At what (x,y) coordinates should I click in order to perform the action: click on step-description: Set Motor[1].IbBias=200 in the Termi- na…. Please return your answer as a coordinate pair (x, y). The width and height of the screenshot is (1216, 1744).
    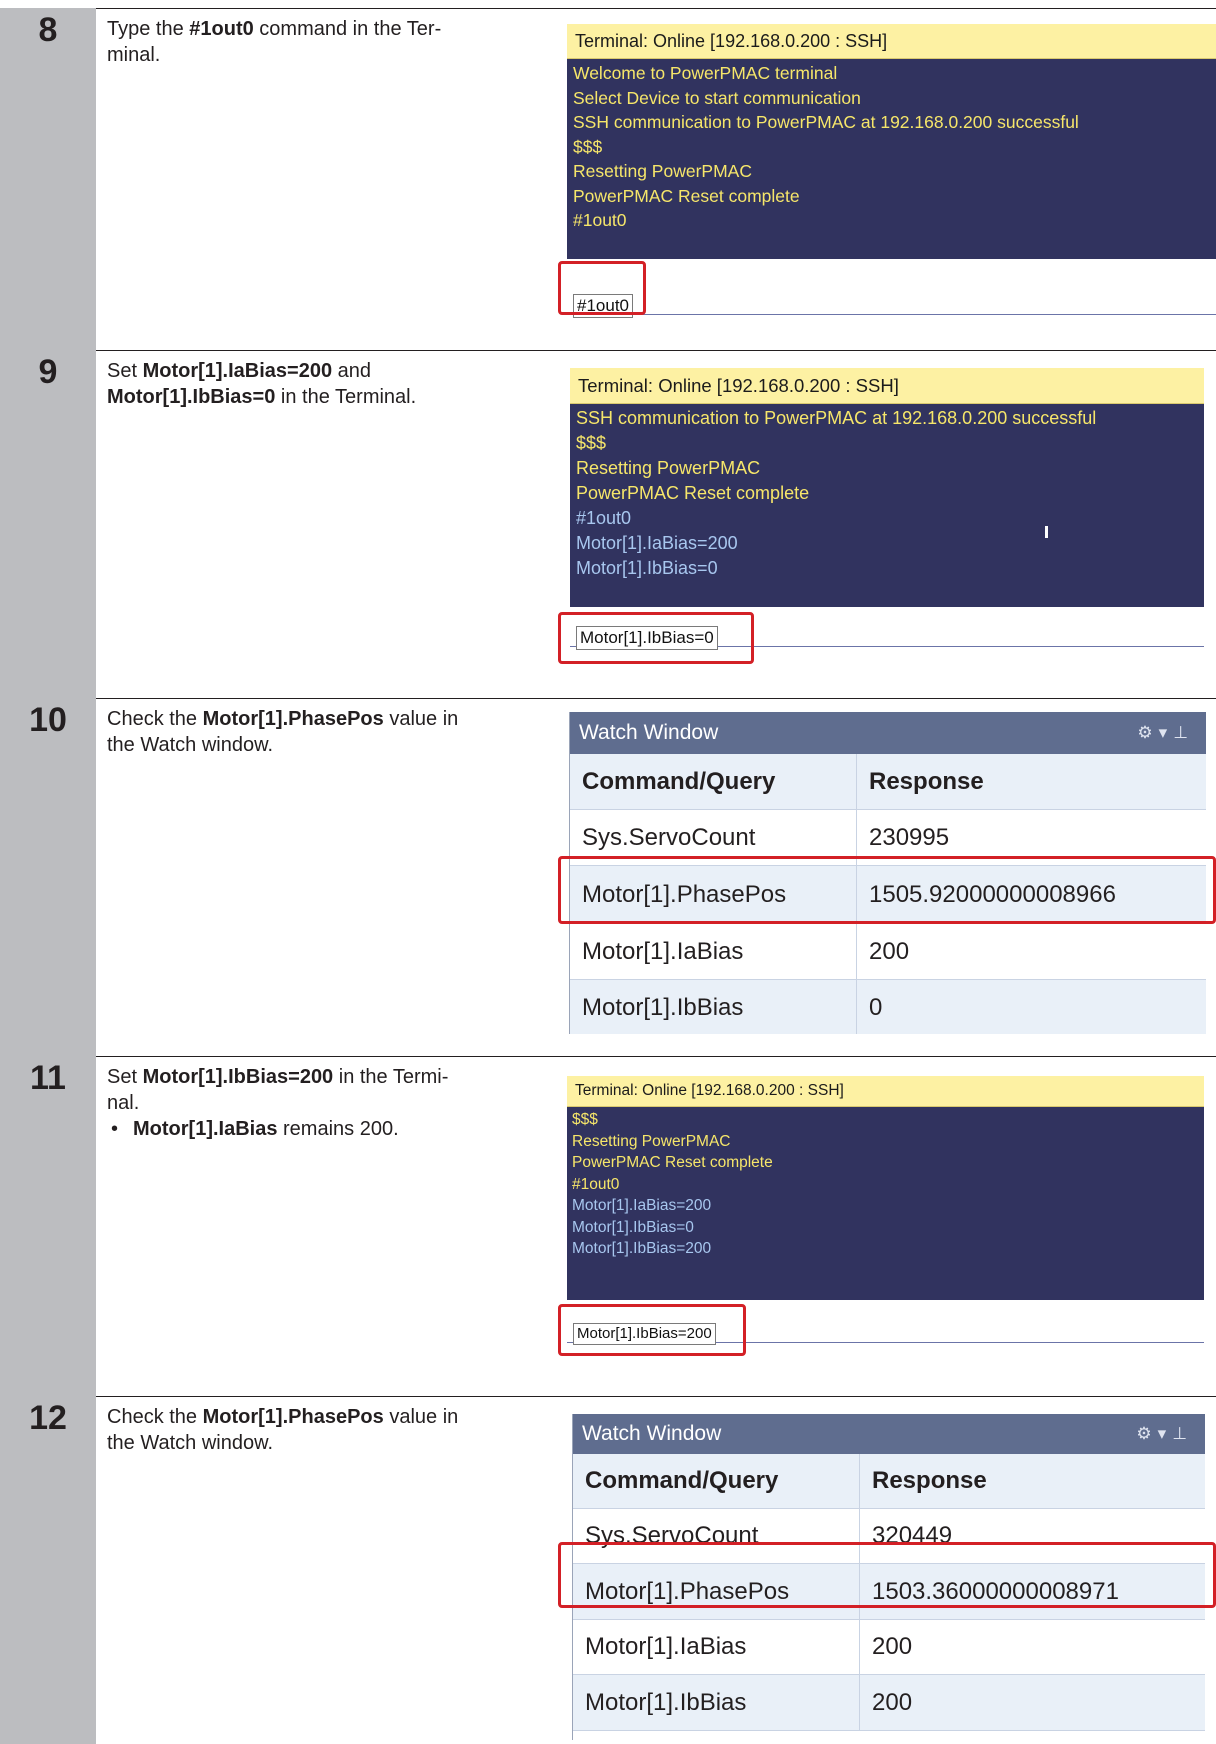
    Looking at the image, I should click on (327, 1103).